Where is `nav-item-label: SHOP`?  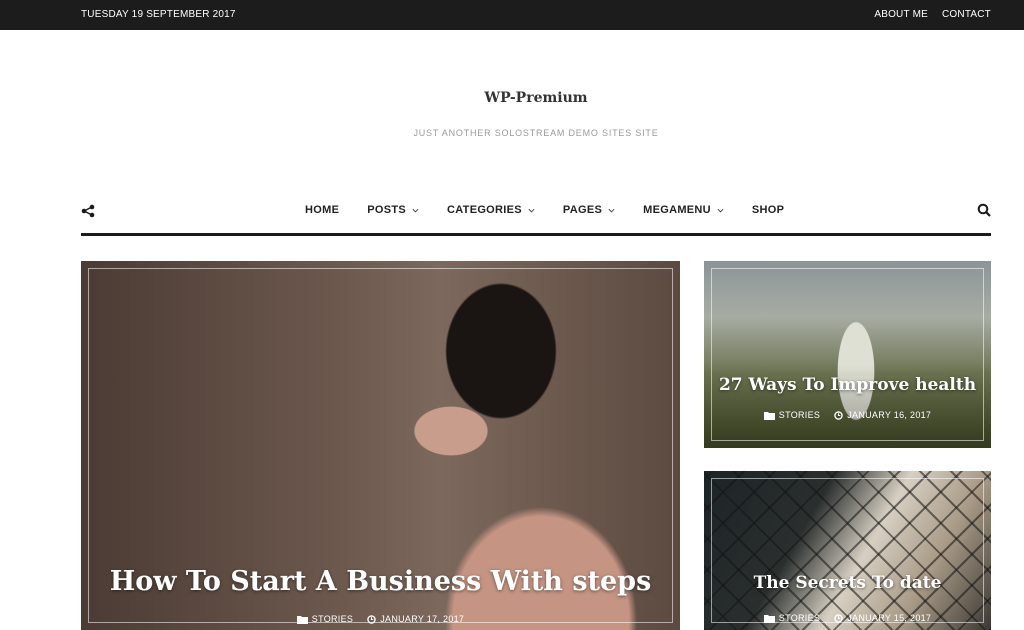
nav-item-label: SHOP is located at coordinates (768, 210).